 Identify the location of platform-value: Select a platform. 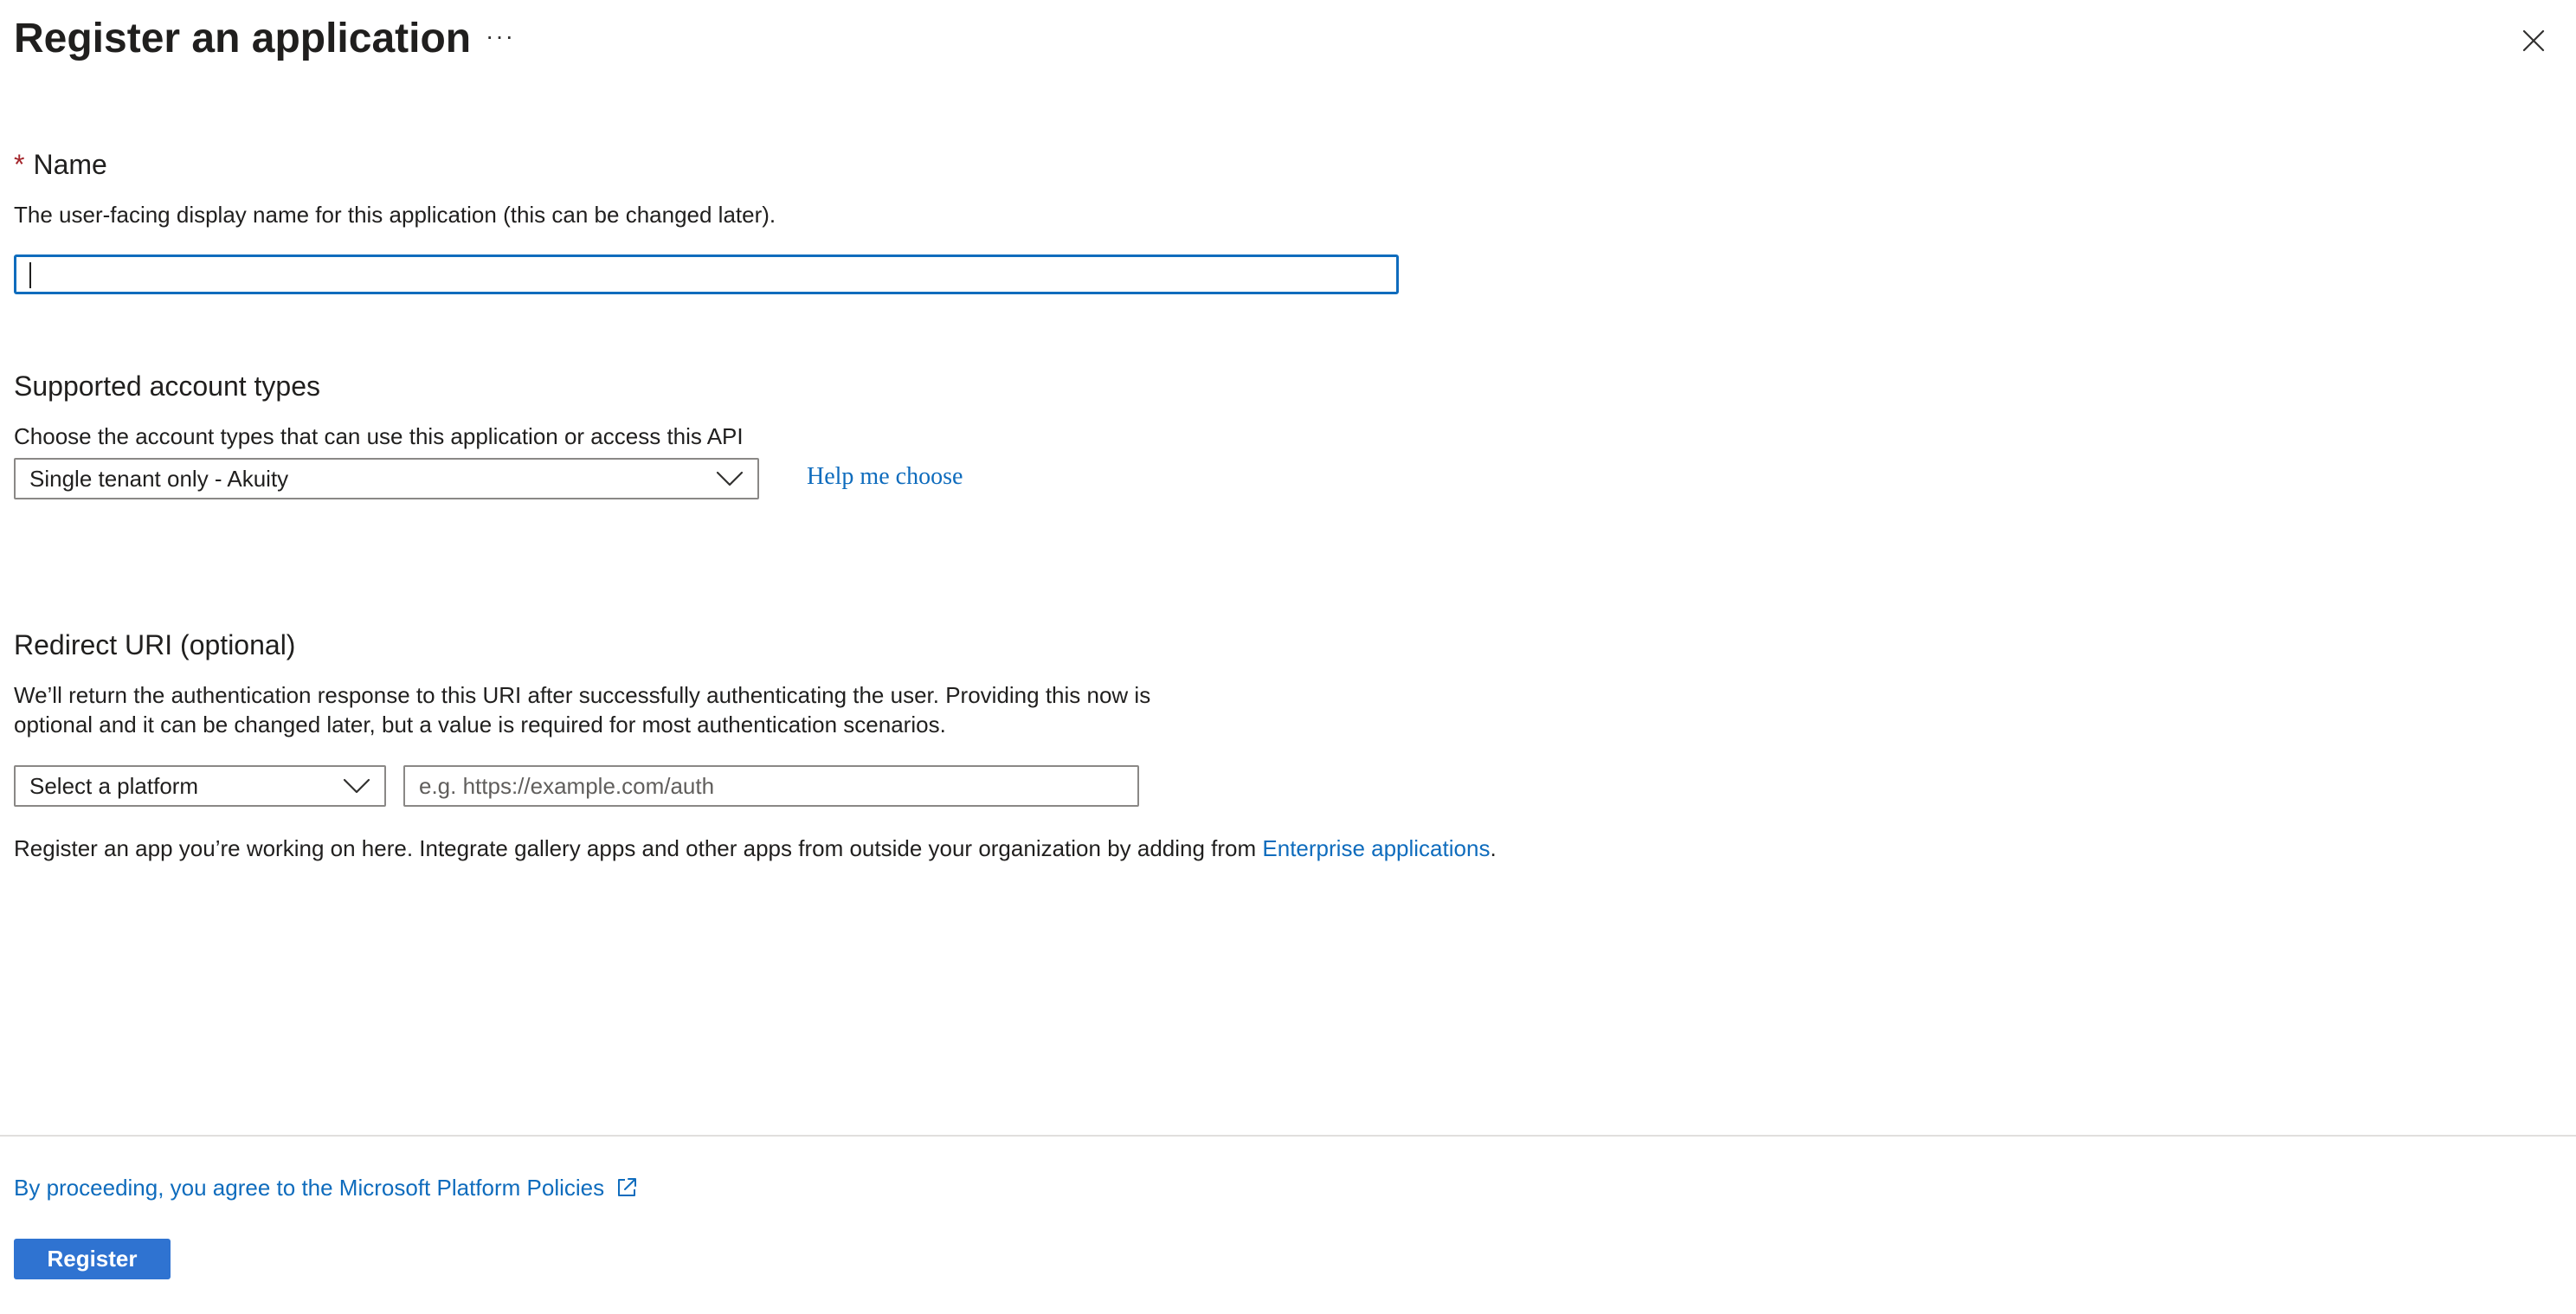
(114, 785).